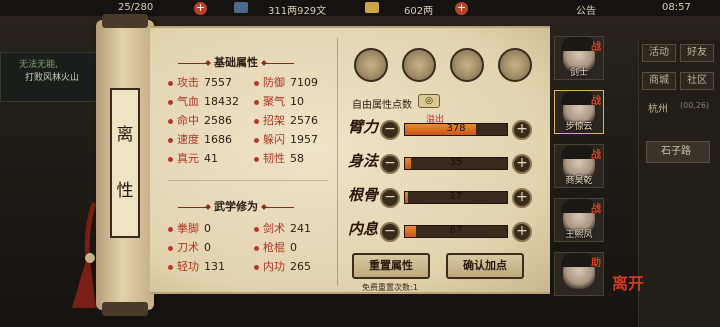 The height and width of the screenshot is (327, 720). I want to click on attr-value: 2586, so click(218, 120).